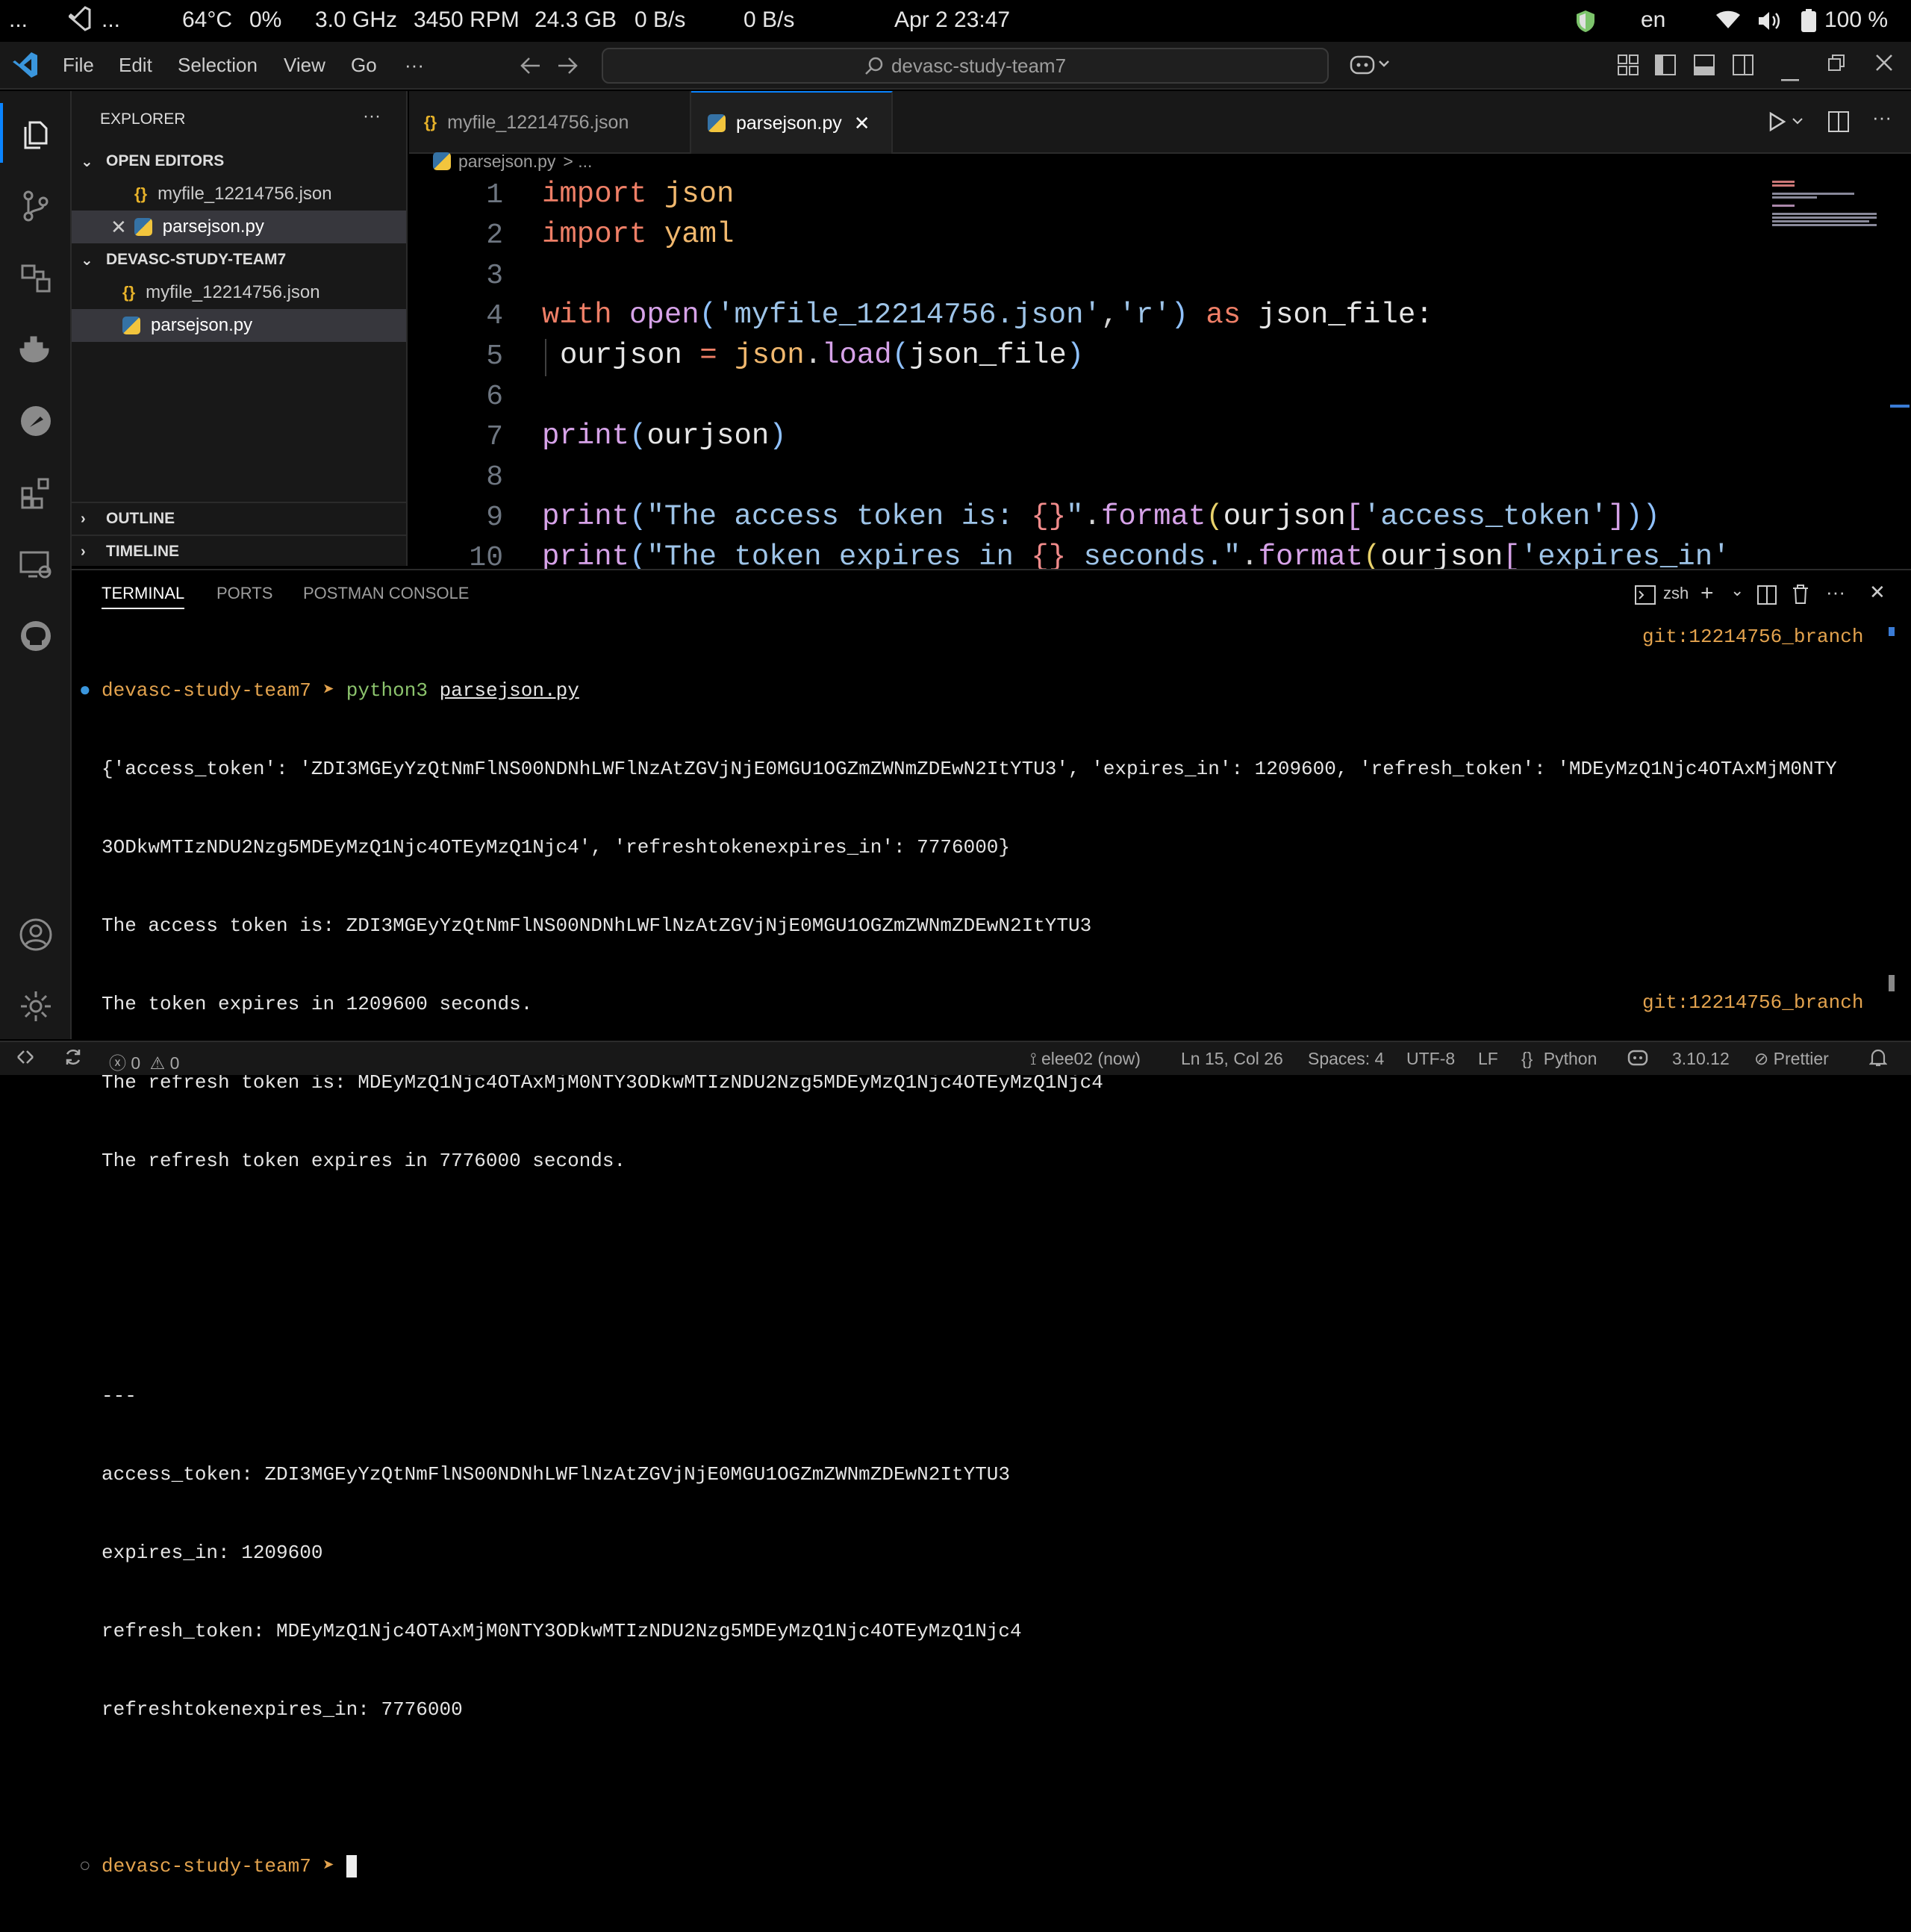 This screenshot has width=1911, height=1932. What do you see at coordinates (1653, 20) in the screenshot?
I see `keyboard-language: en` at bounding box center [1653, 20].